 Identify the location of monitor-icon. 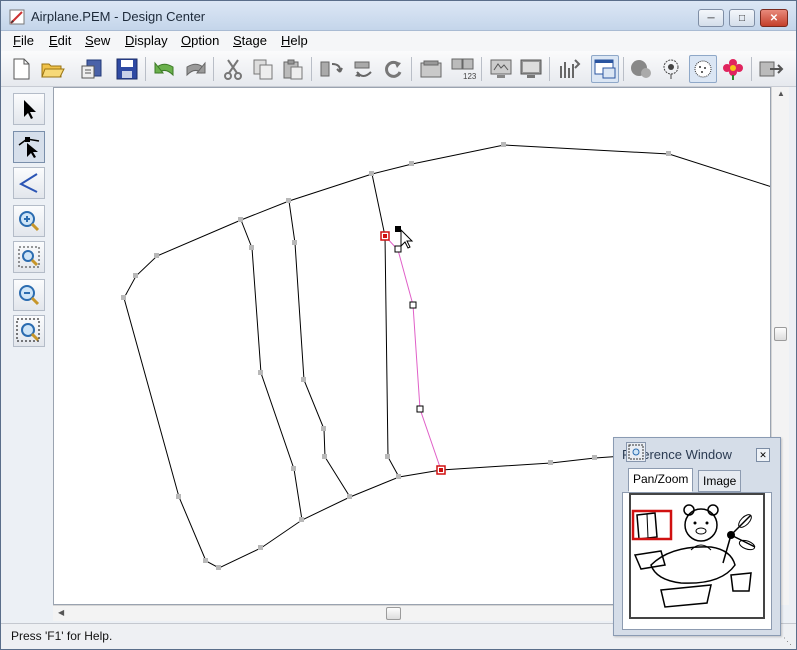
(501, 68).